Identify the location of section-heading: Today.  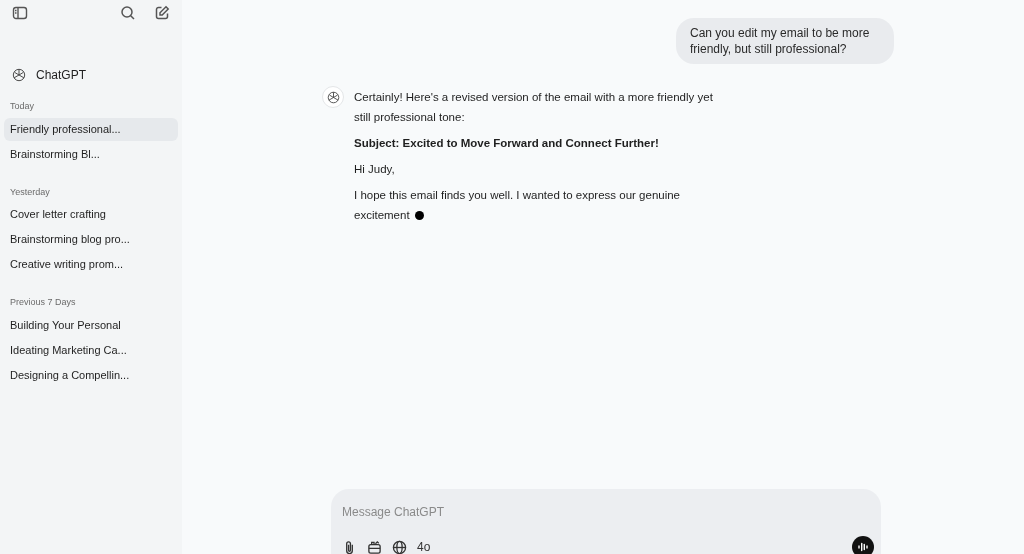
(22, 106).